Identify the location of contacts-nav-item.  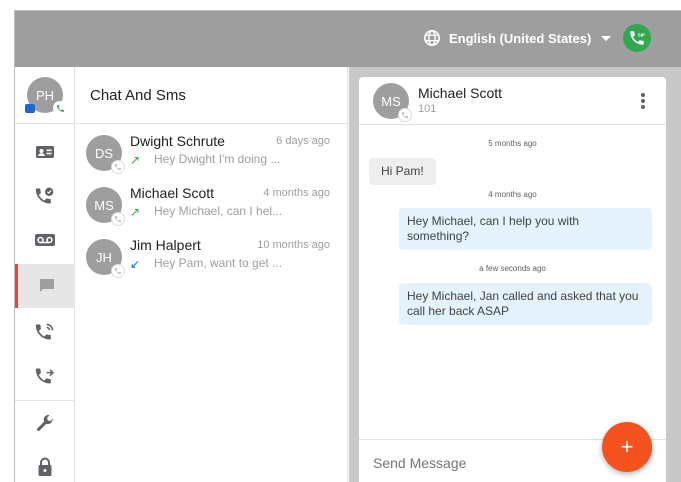
(45, 152).